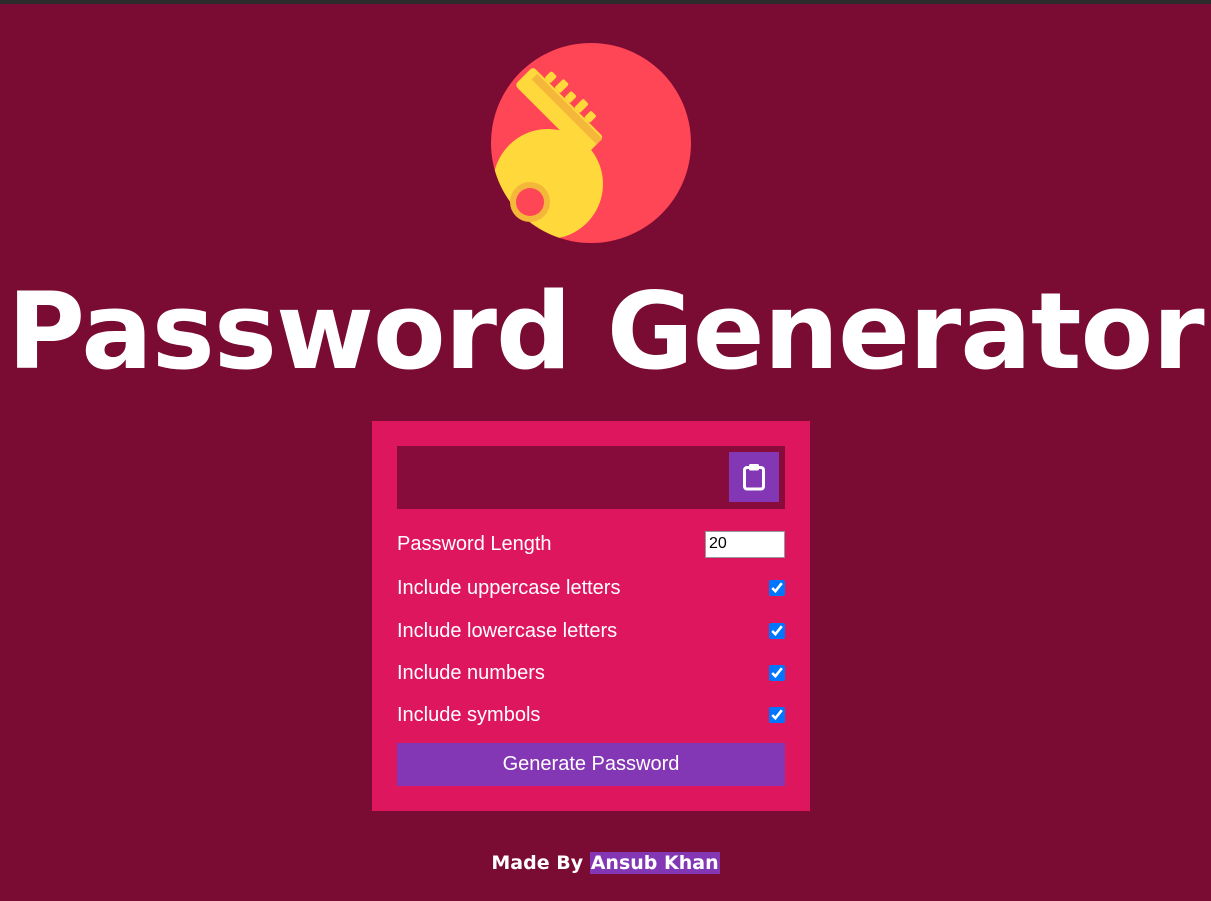  What do you see at coordinates (509, 587) in the screenshot?
I see `uppercase-label: Include uppercase letters` at bounding box center [509, 587].